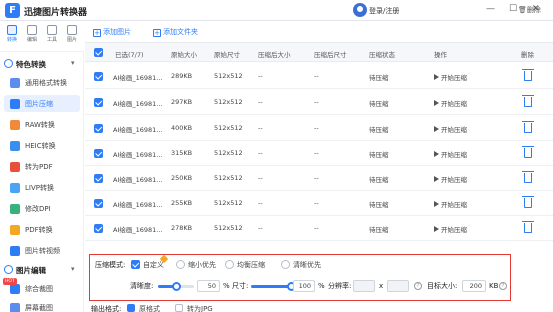 The height and width of the screenshot is (312, 553). Describe the element at coordinates (251, 265) in the screenshot. I see `mode-balanced-label: 均衡压缩` at that location.